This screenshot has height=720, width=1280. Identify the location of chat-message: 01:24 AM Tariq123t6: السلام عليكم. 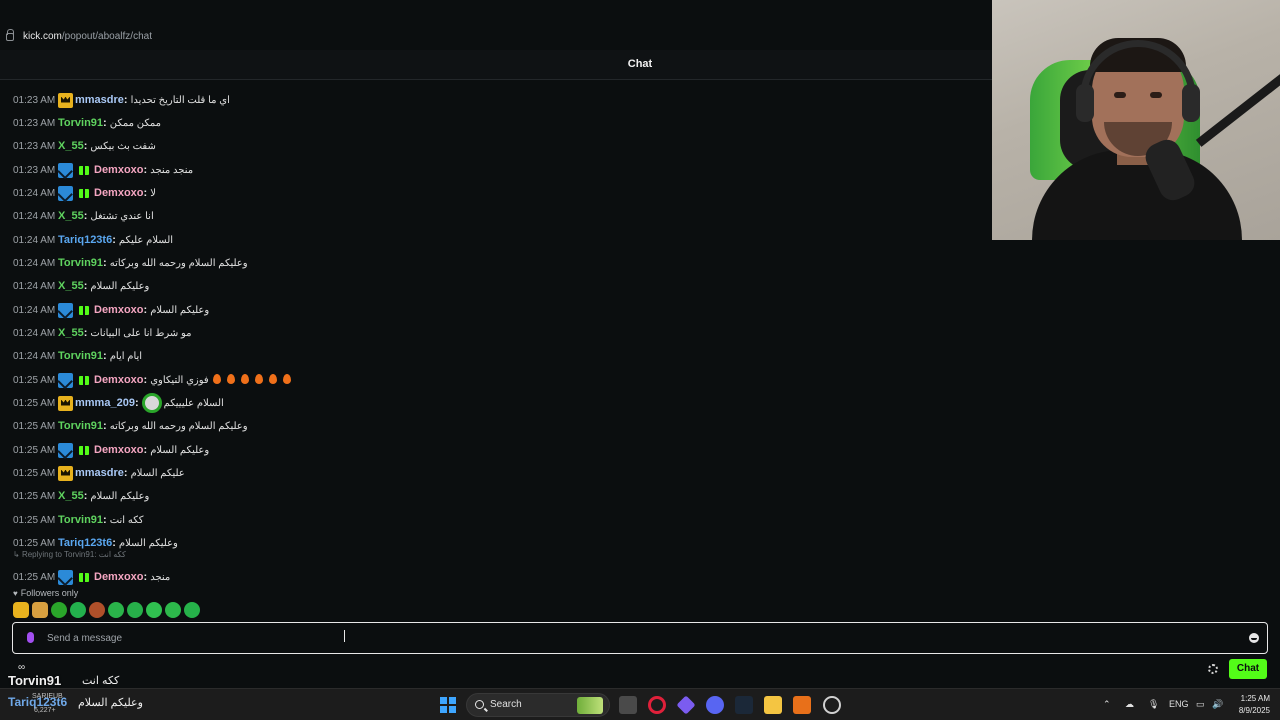
(93, 240).